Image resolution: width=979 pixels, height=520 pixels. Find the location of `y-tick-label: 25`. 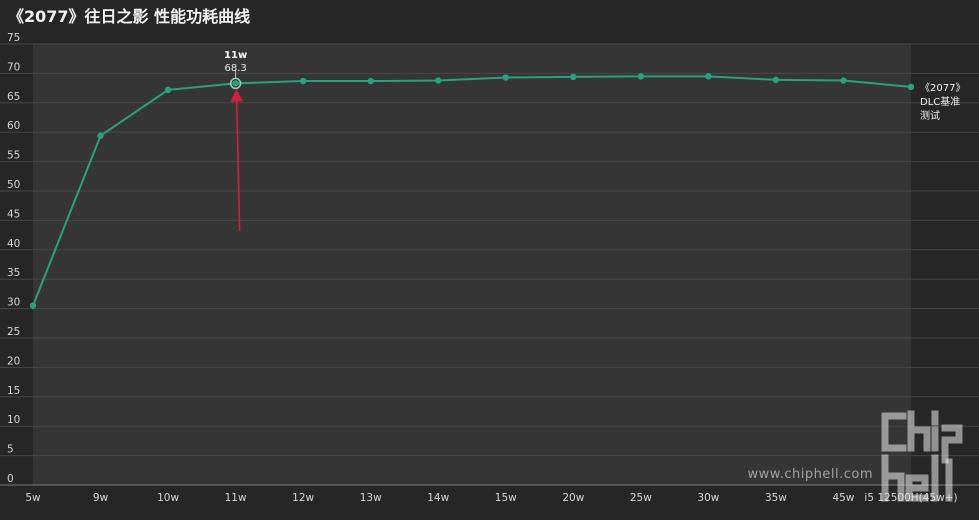

y-tick-label: 25 is located at coordinates (13, 332).